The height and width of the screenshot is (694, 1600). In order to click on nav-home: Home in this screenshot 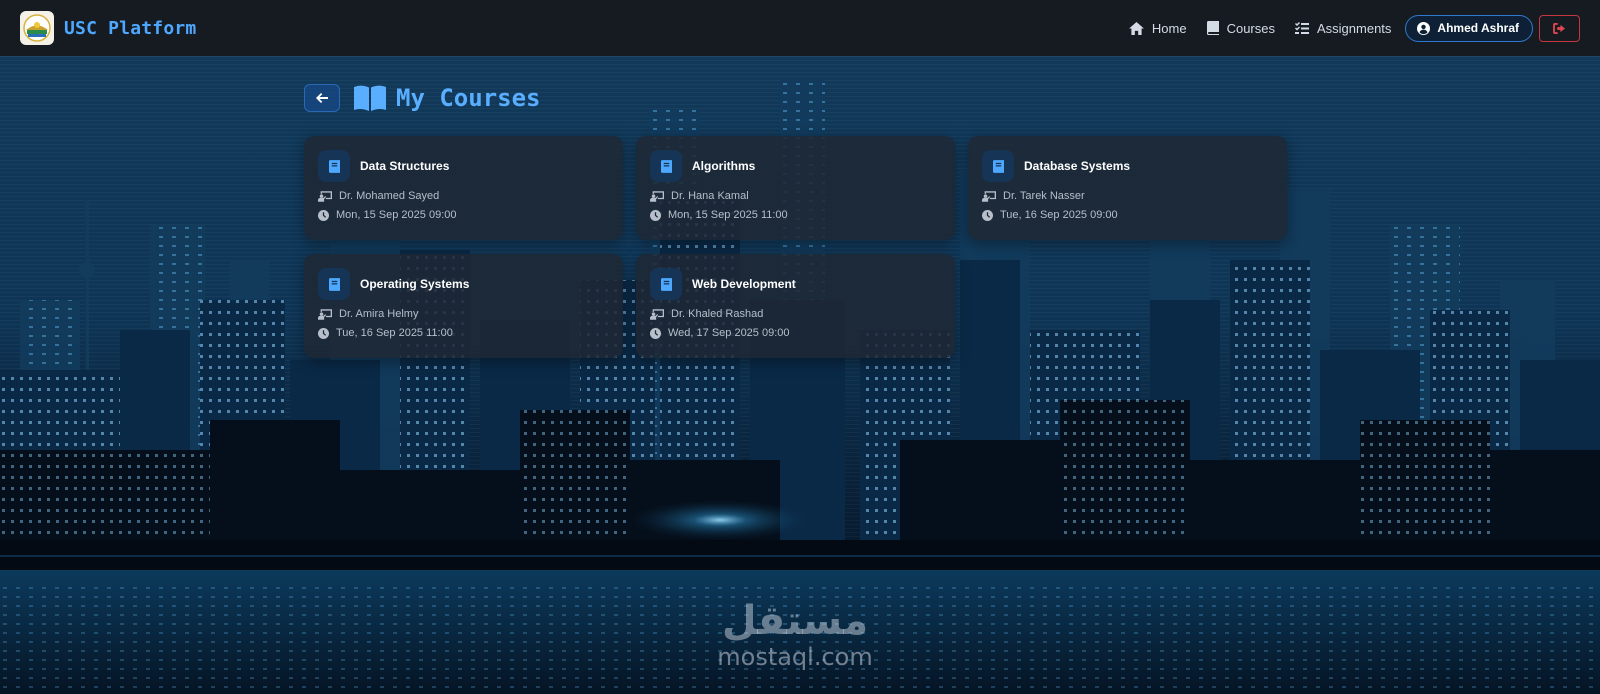, I will do `click(1157, 28)`.